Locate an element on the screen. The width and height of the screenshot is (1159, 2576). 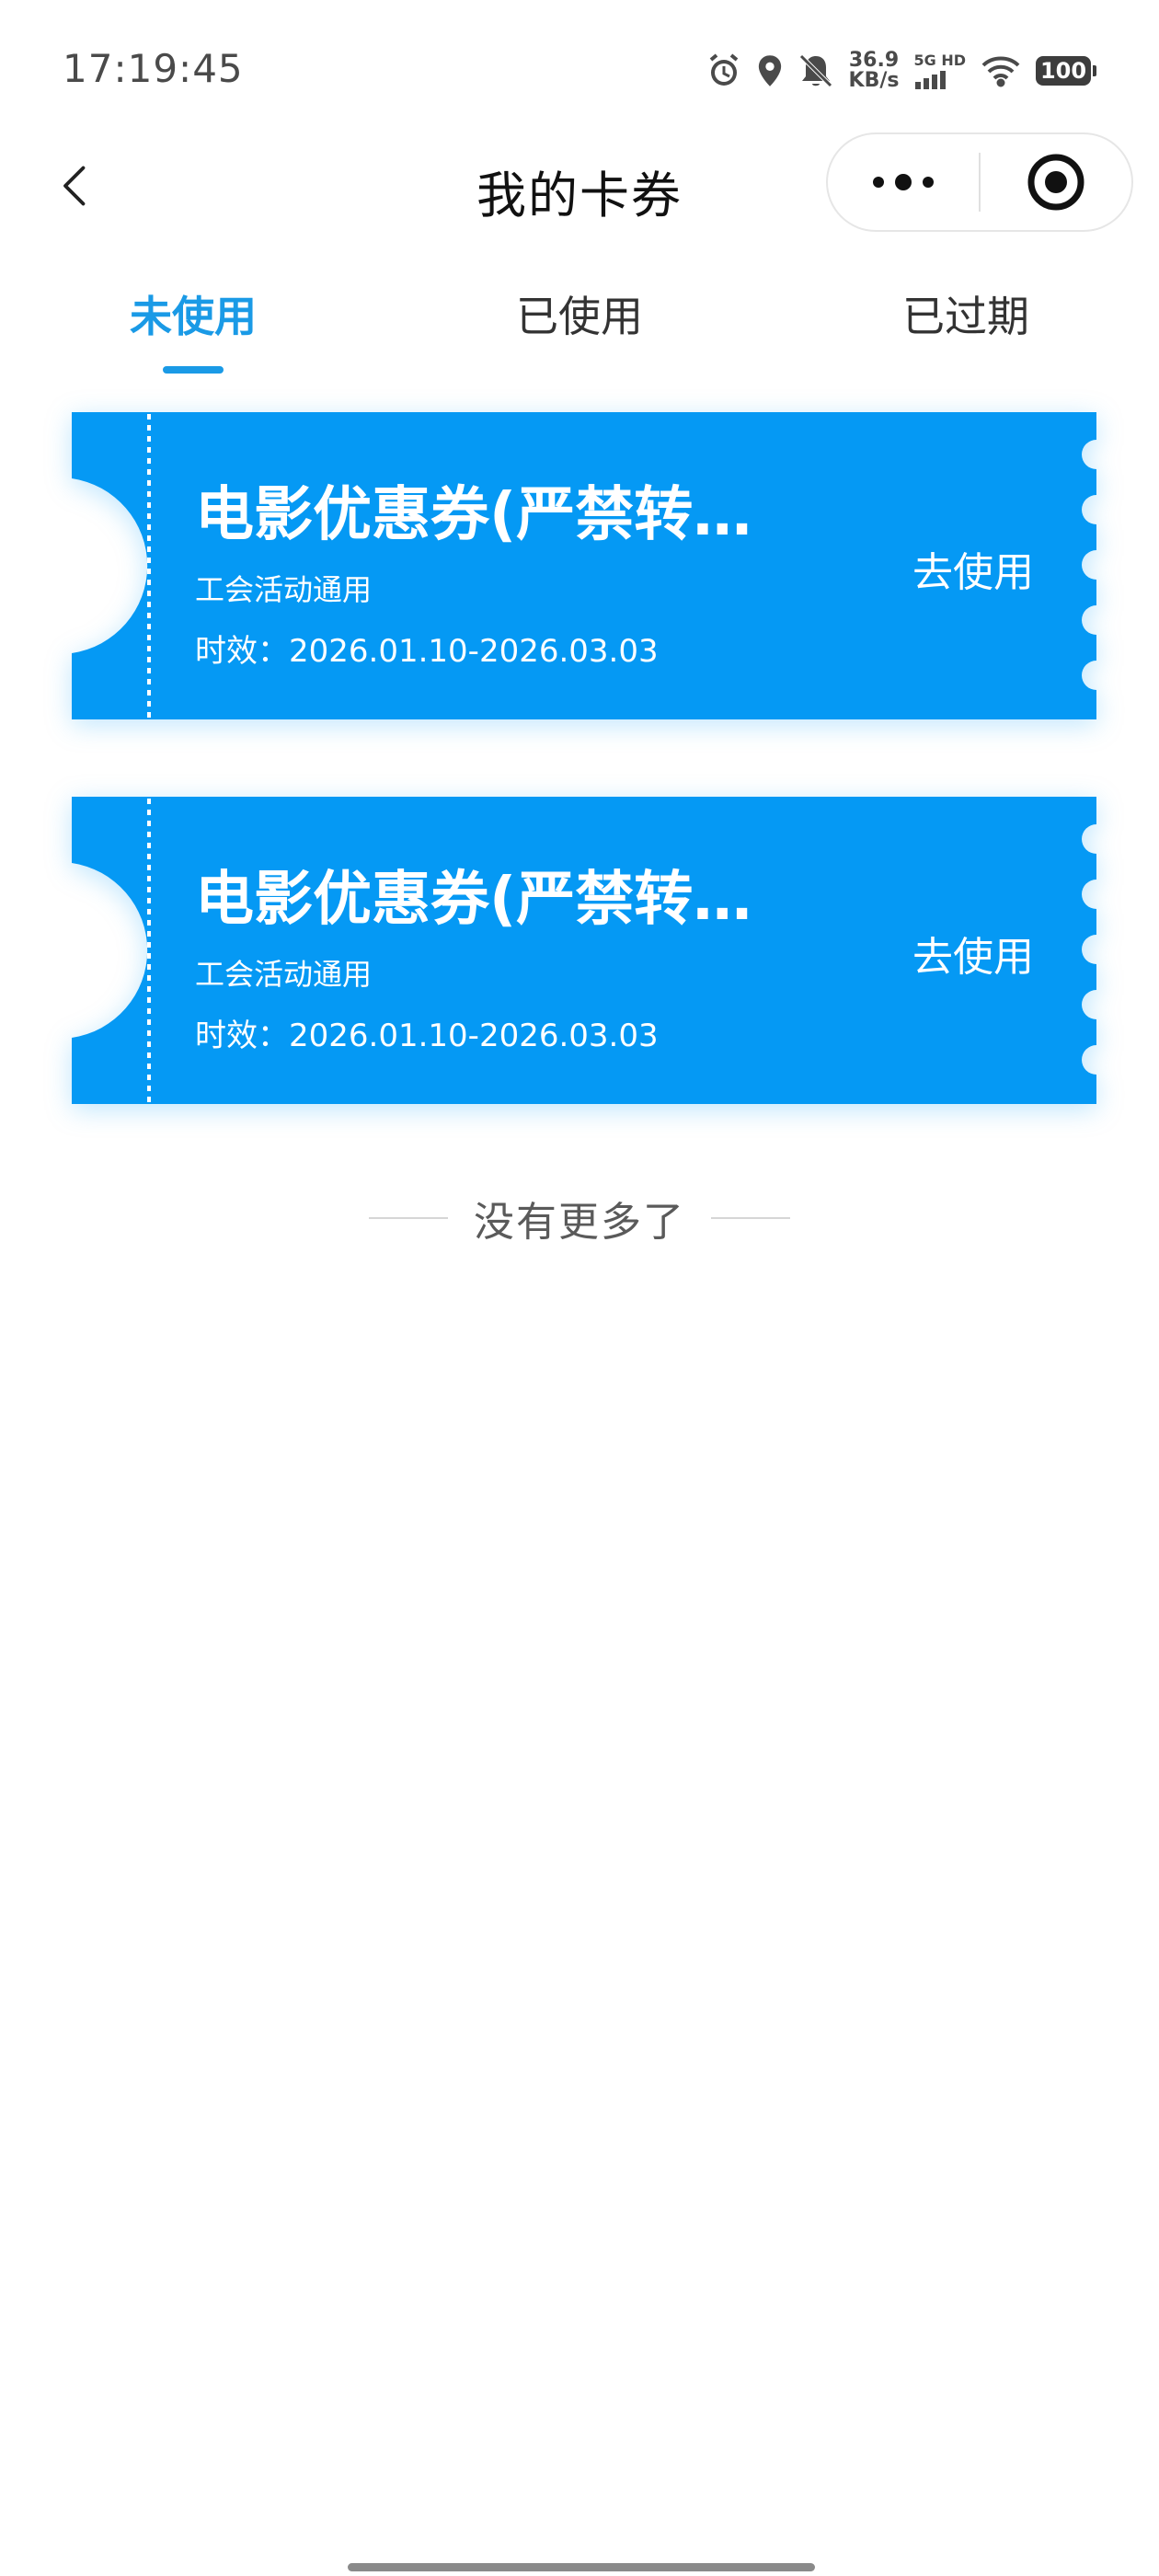
coupon-status-tabs: 未使用 已使用 已过期 is located at coordinates (579, 326).